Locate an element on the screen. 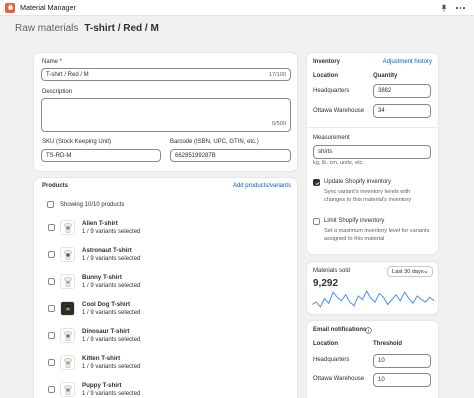 The width and height of the screenshot is (474, 398). breadcrumb: Raw materials T-shirt / Red / M is located at coordinates (87, 28).